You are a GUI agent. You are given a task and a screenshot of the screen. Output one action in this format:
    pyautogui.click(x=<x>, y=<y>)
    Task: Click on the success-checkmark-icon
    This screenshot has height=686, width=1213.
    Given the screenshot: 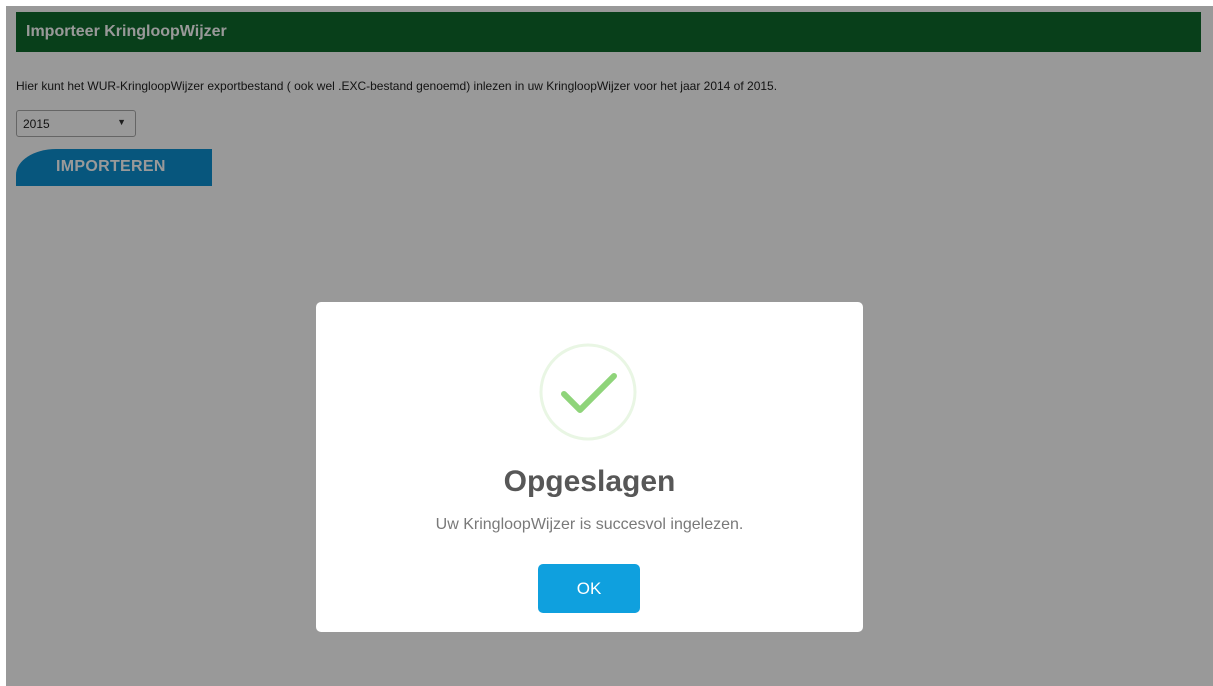 What is the action you would take?
    pyautogui.click(x=588, y=392)
    